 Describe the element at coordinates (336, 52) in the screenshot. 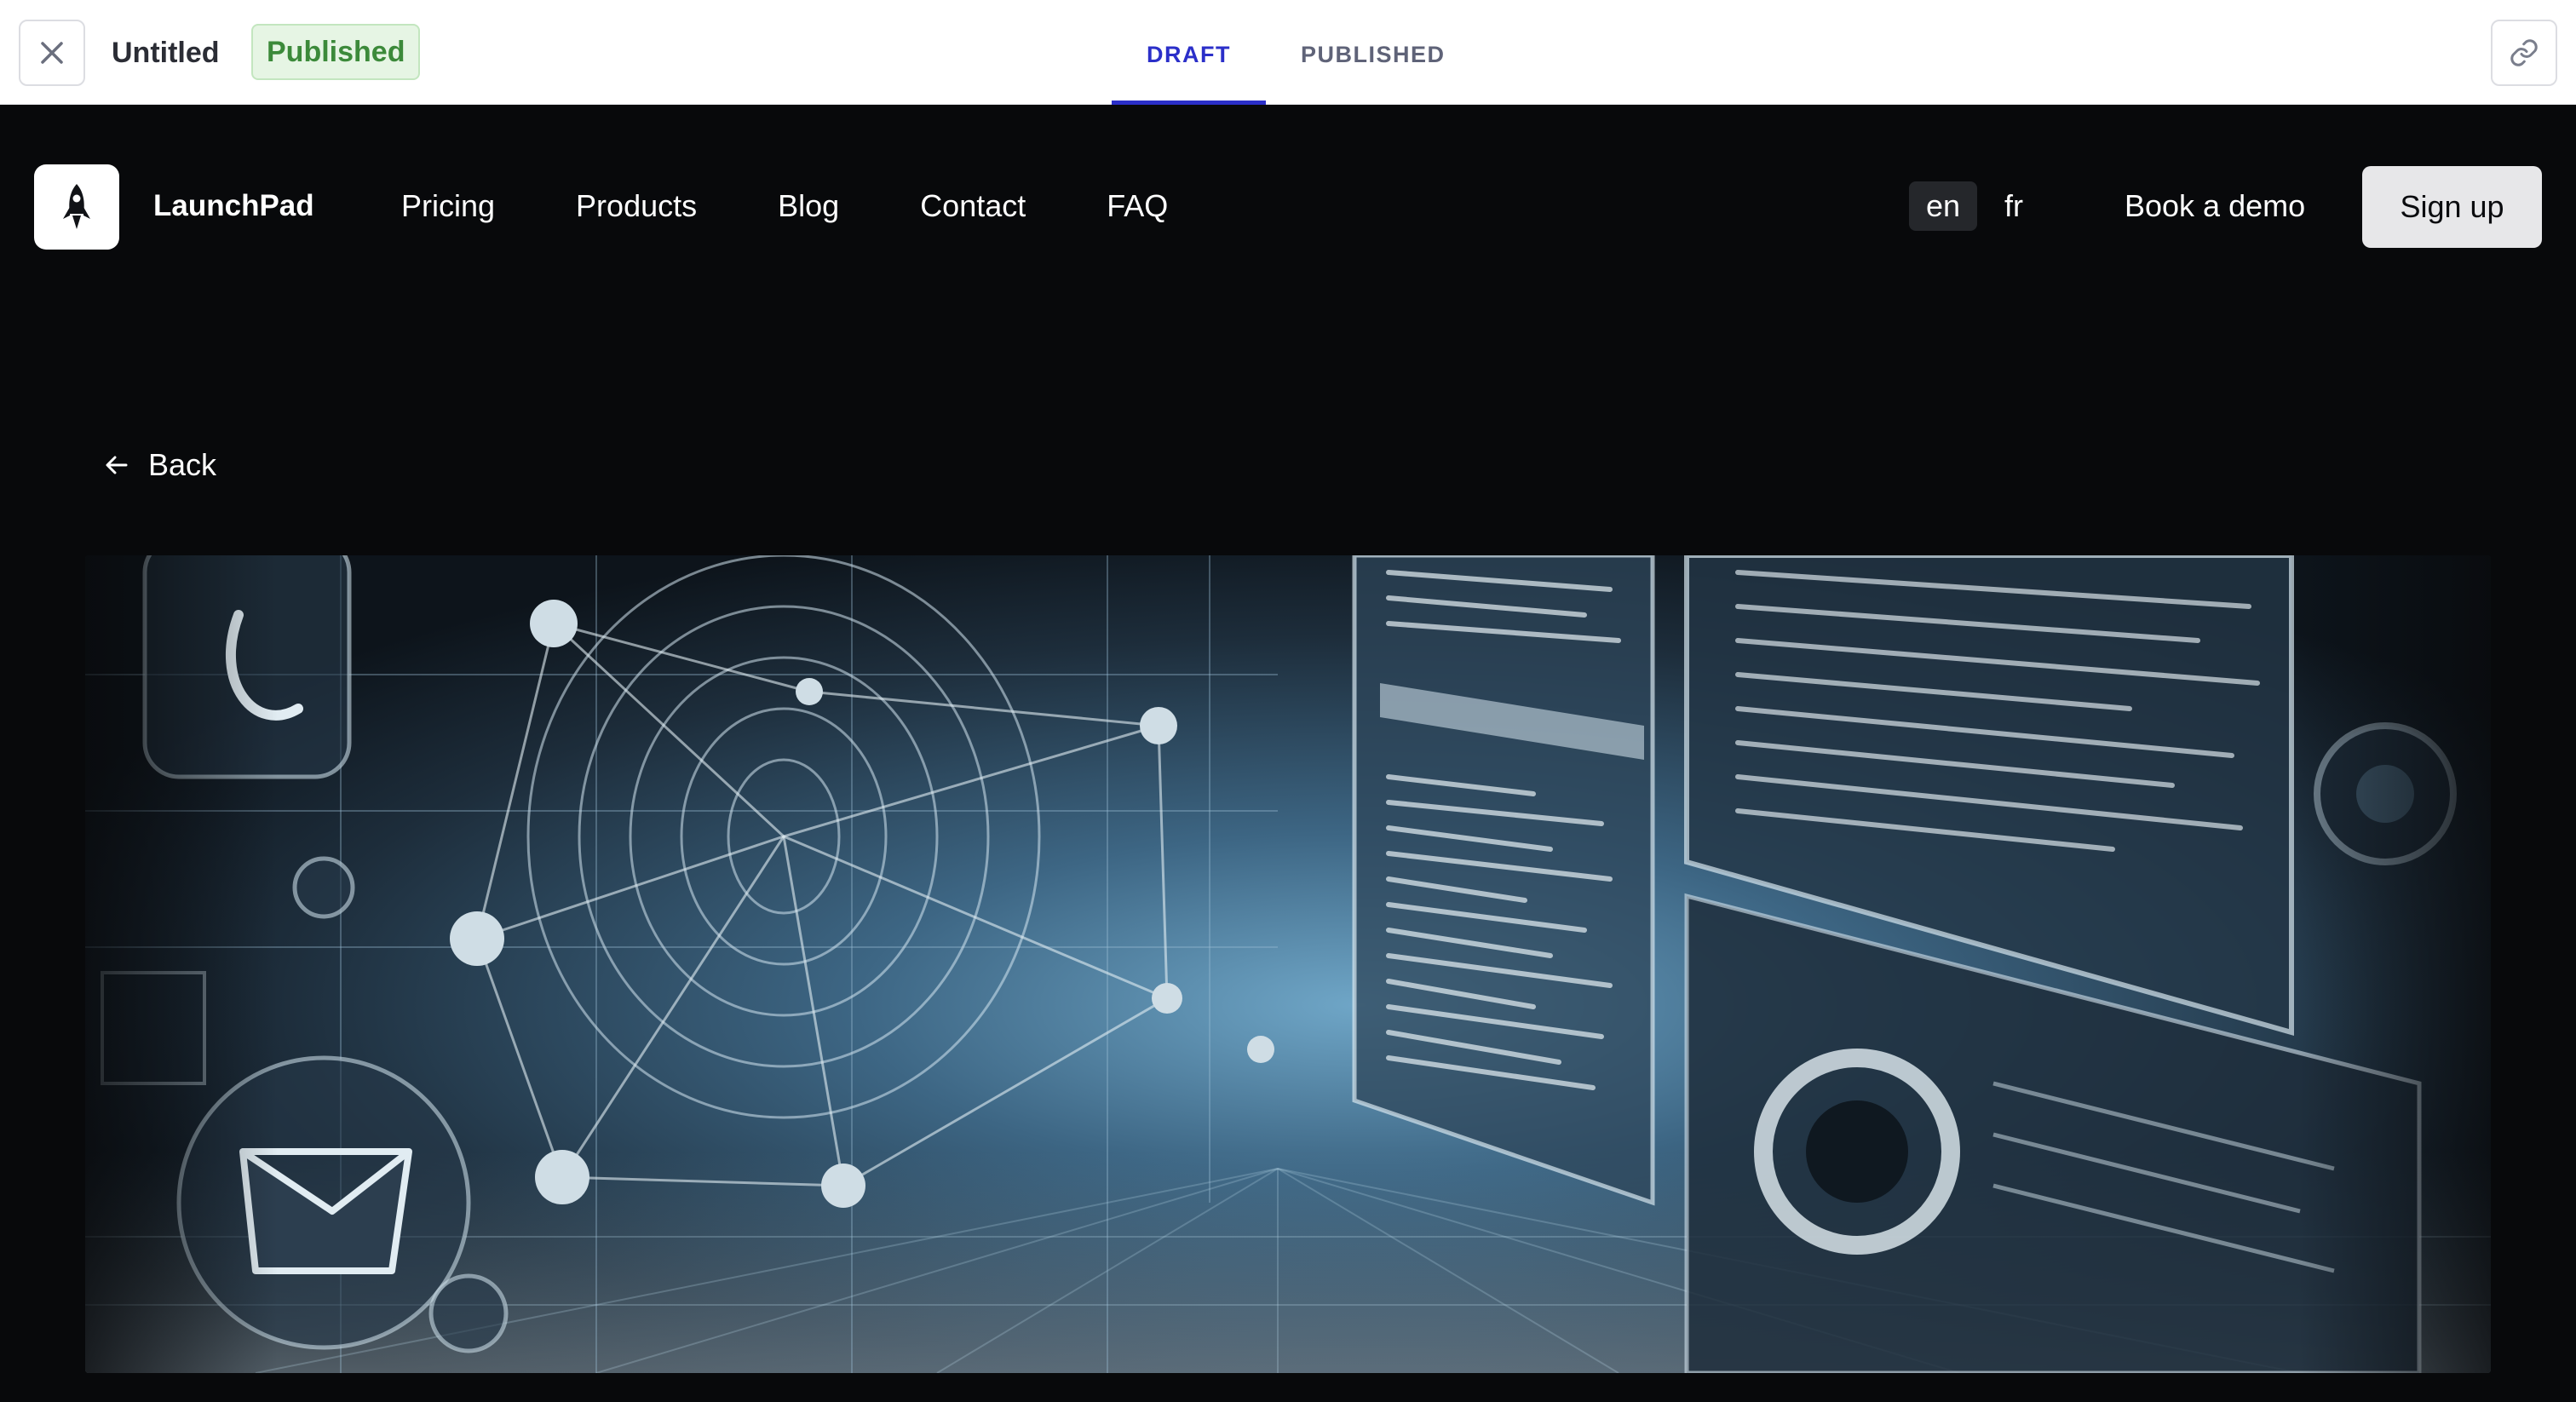

I see `status-badge: Published` at that location.